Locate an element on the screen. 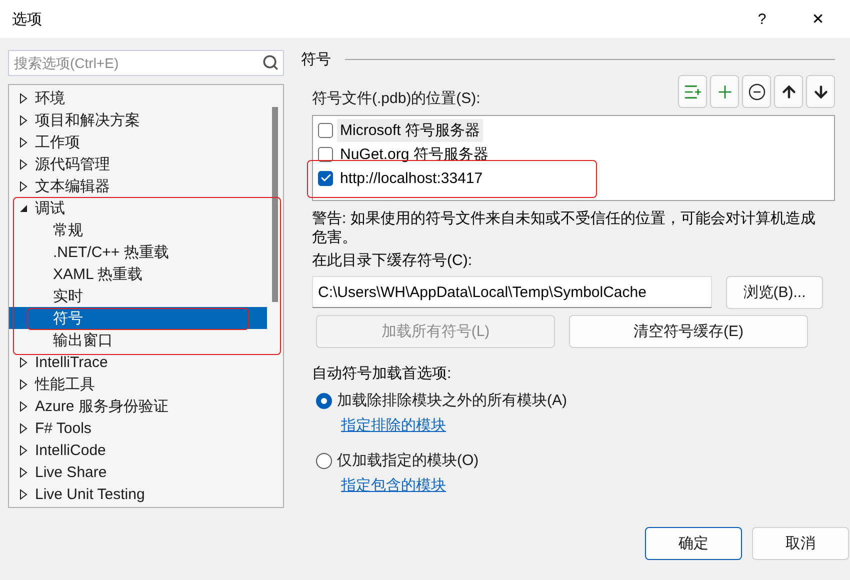 This screenshot has height=580, width=850. tree-item: 性能工具 is located at coordinates (138, 384).